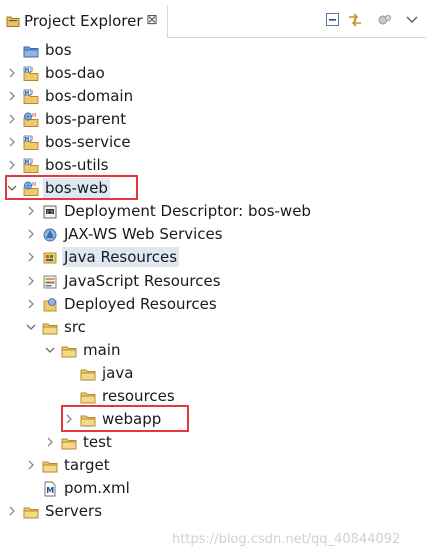 The width and height of the screenshot is (426, 560). I want to click on tree-item-label: Servers, so click(74, 511).